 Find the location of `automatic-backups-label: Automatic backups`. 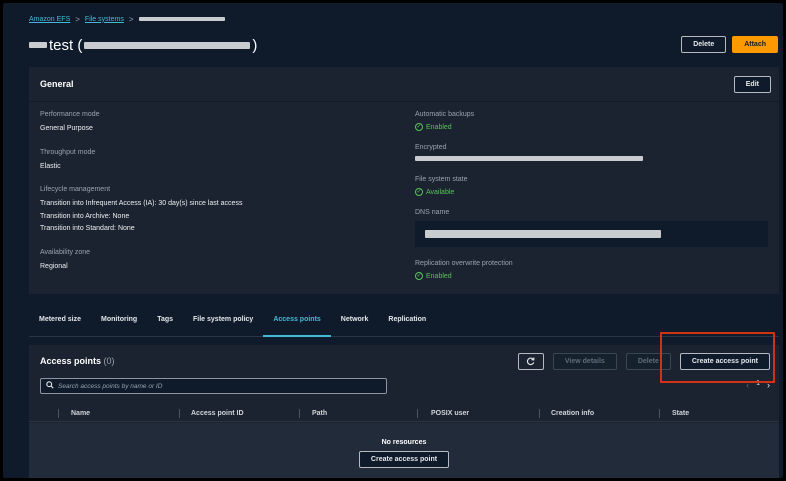

automatic-backups-label: Automatic backups is located at coordinates (445, 114).